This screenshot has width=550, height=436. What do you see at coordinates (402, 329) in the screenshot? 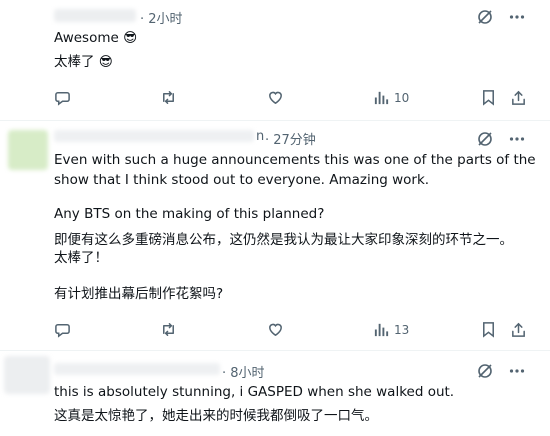
I see `views-count: 13` at bounding box center [402, 329].